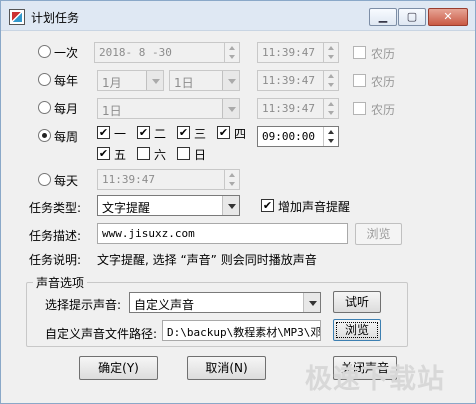 The image size is (476, 404). What do you see at coordinates (101, 334) in the screenshot?
I see `sound-path-label: 自定义声音文件路径:` at bounding box center [101, 334].